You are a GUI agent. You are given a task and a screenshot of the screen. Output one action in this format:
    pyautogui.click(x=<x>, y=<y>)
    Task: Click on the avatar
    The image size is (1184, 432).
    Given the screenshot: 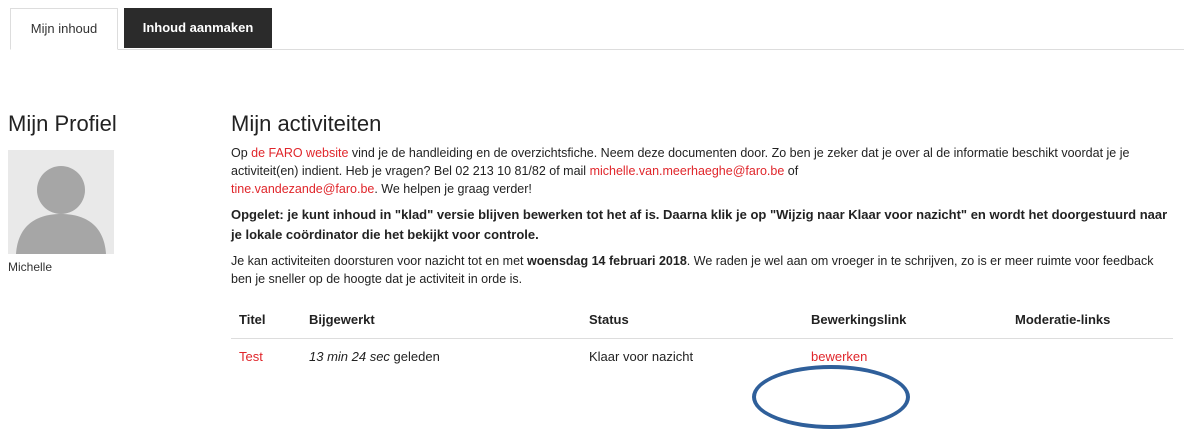 What is the action you would take?
    pyautogui.click(x=61, y=202)
    